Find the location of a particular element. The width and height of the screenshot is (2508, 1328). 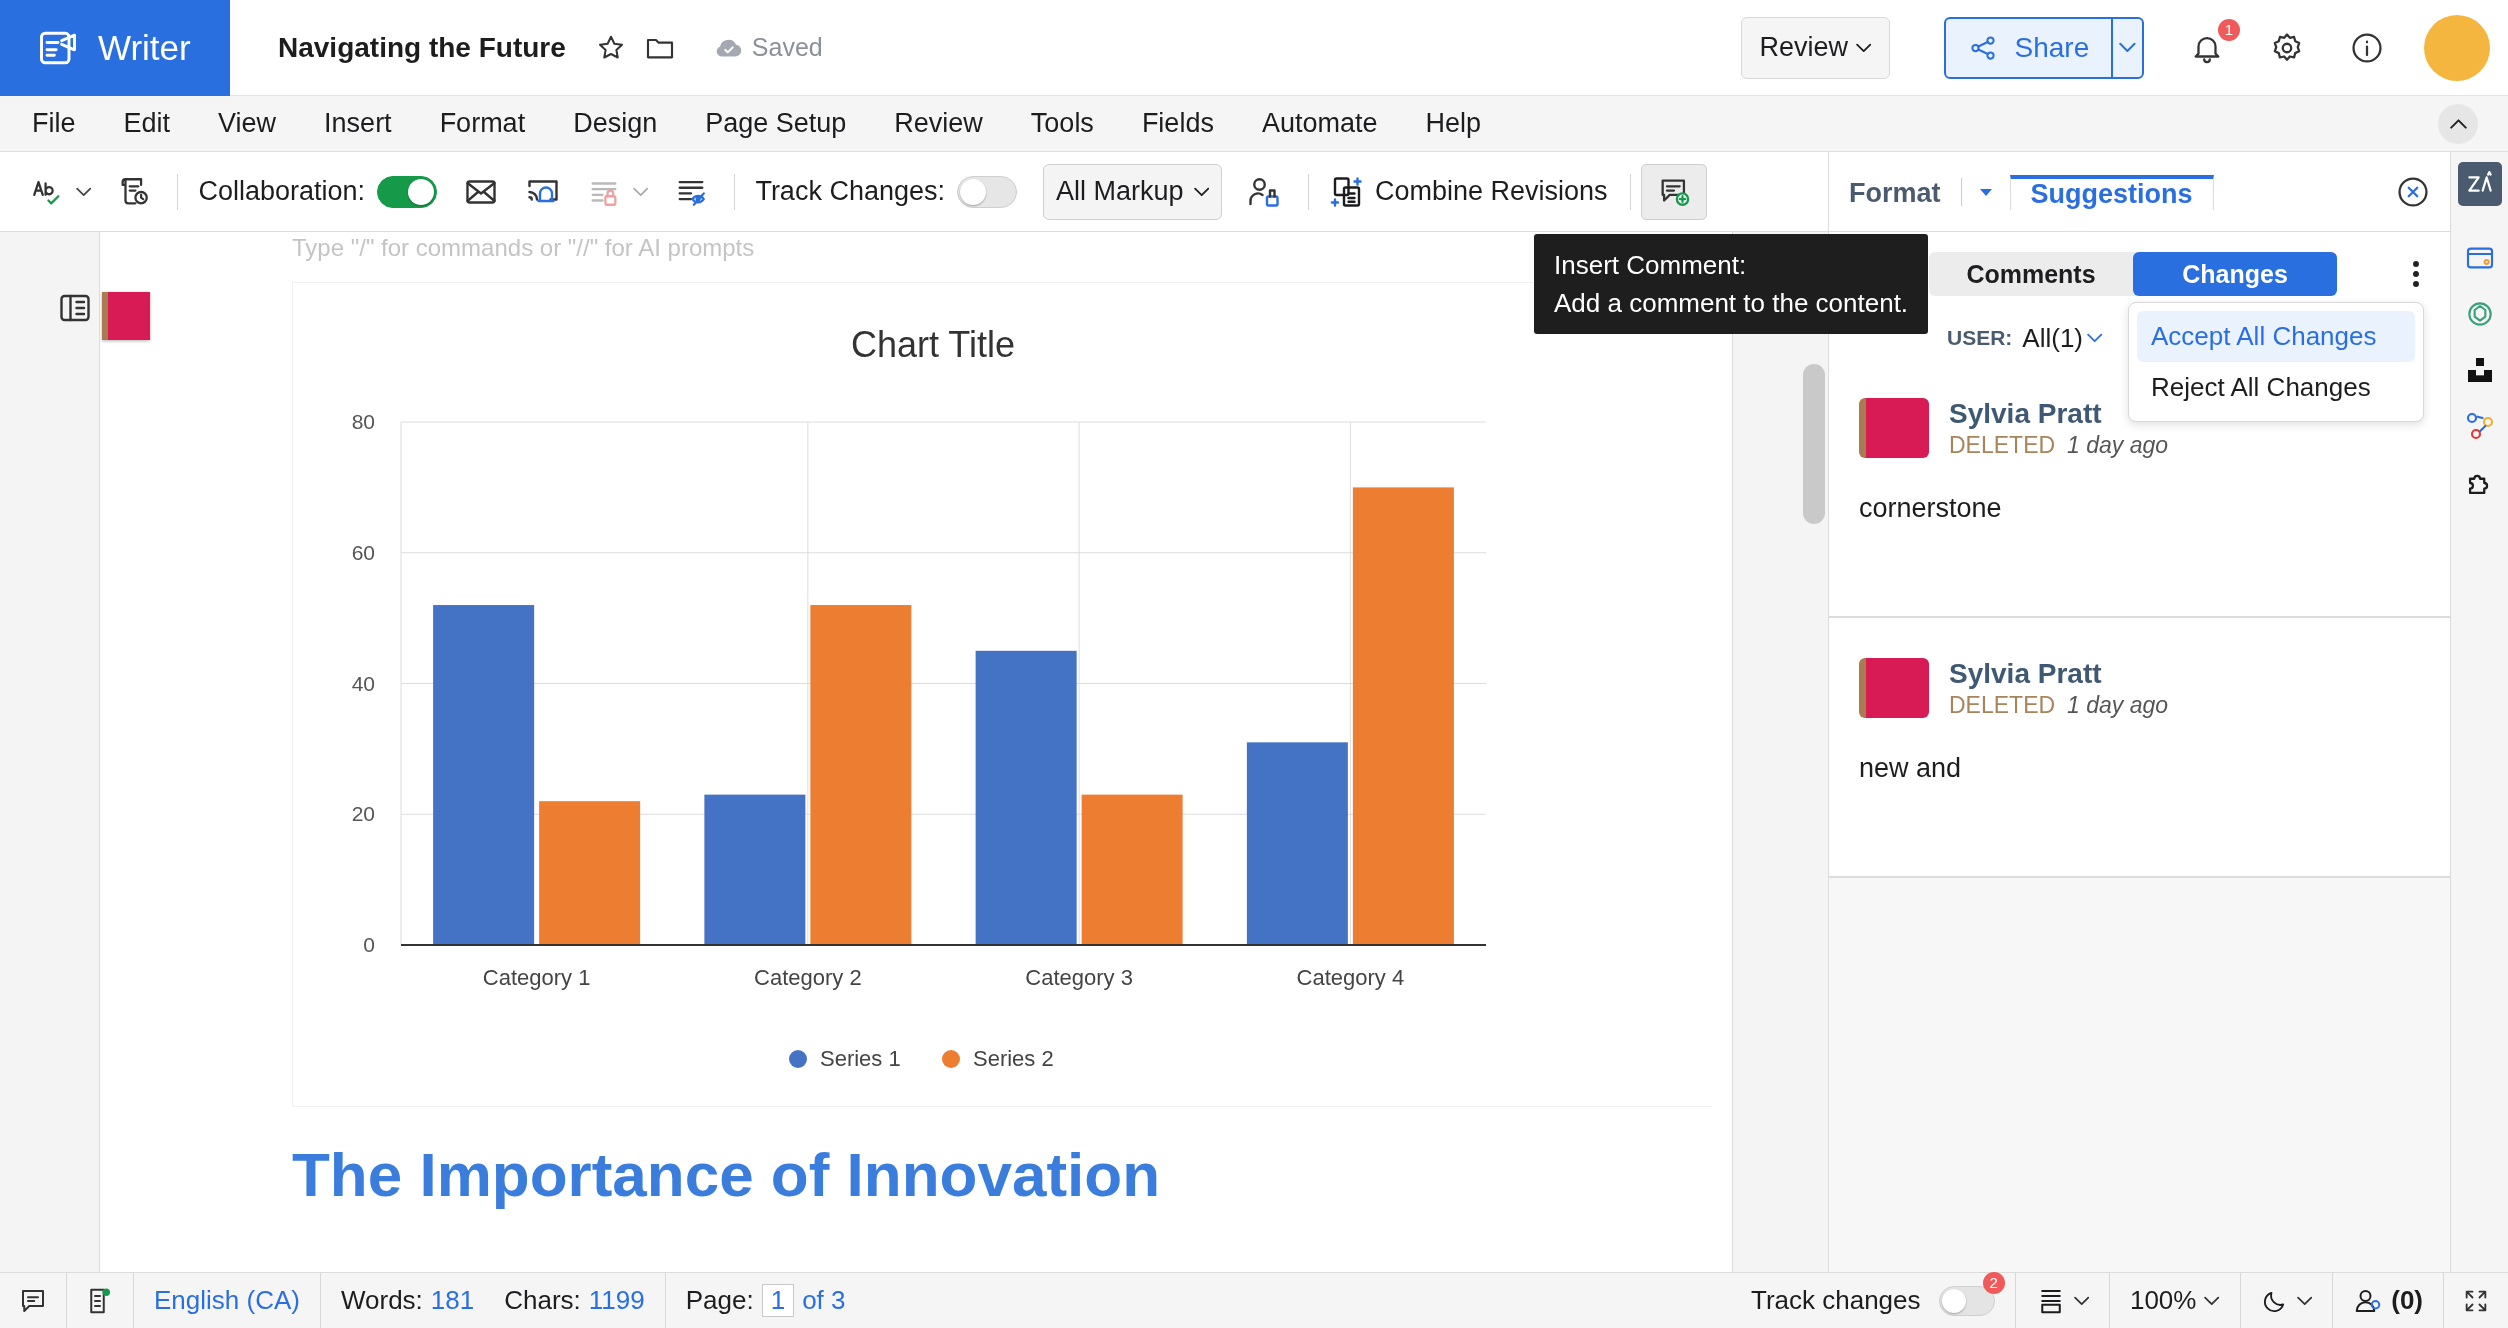

menu-option: Reject All Changes is located at coordinates (2276, 387).